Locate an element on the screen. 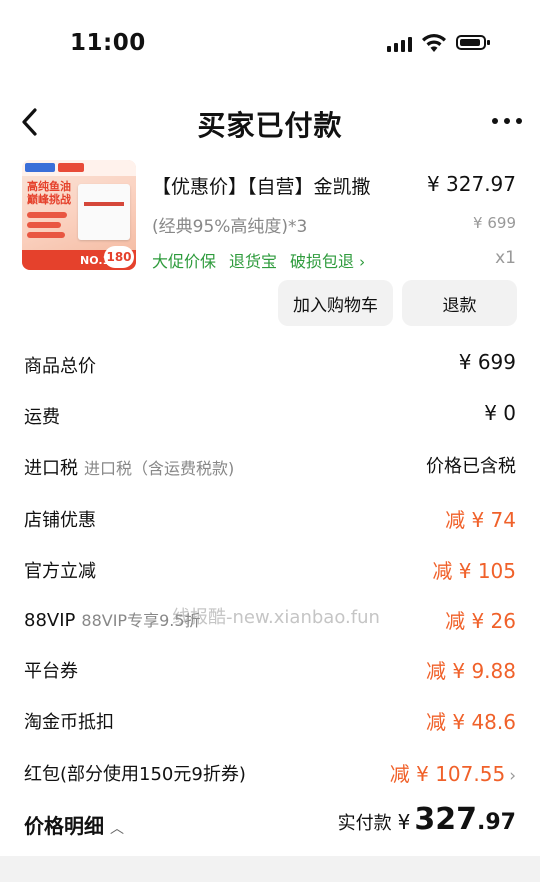 Image resolution: width=540 pixels, height=882 pixels. row-label: 进口税 进口税（含运费税款) is located at coordinates (129, 468).